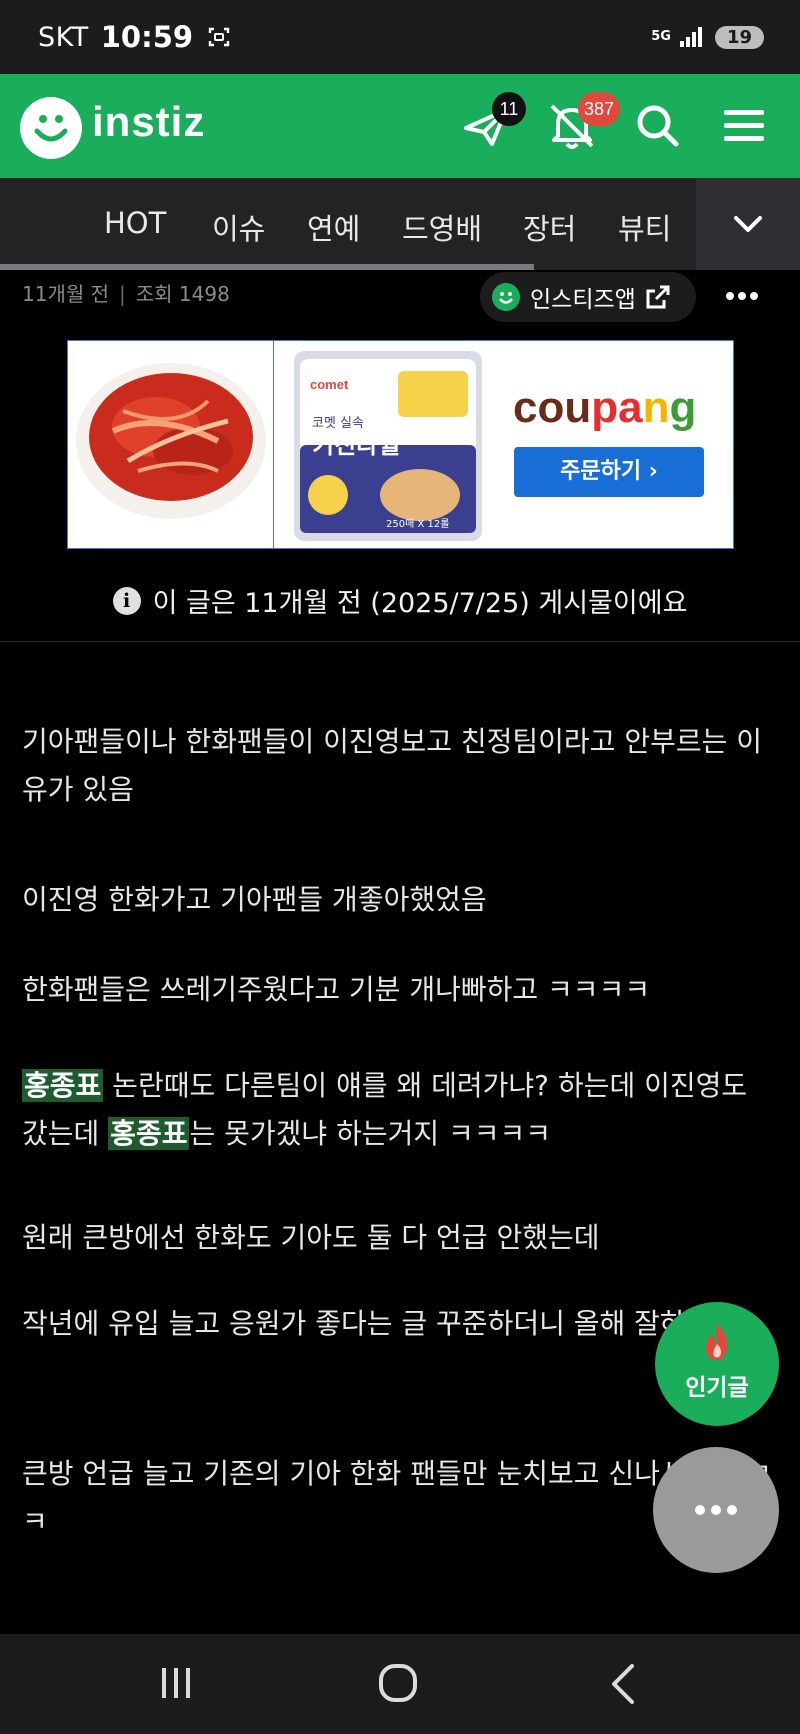 Image resolution: width=800 pixels, height=1734 pixels. I want to click on more-options-button, so click(716, 1510).